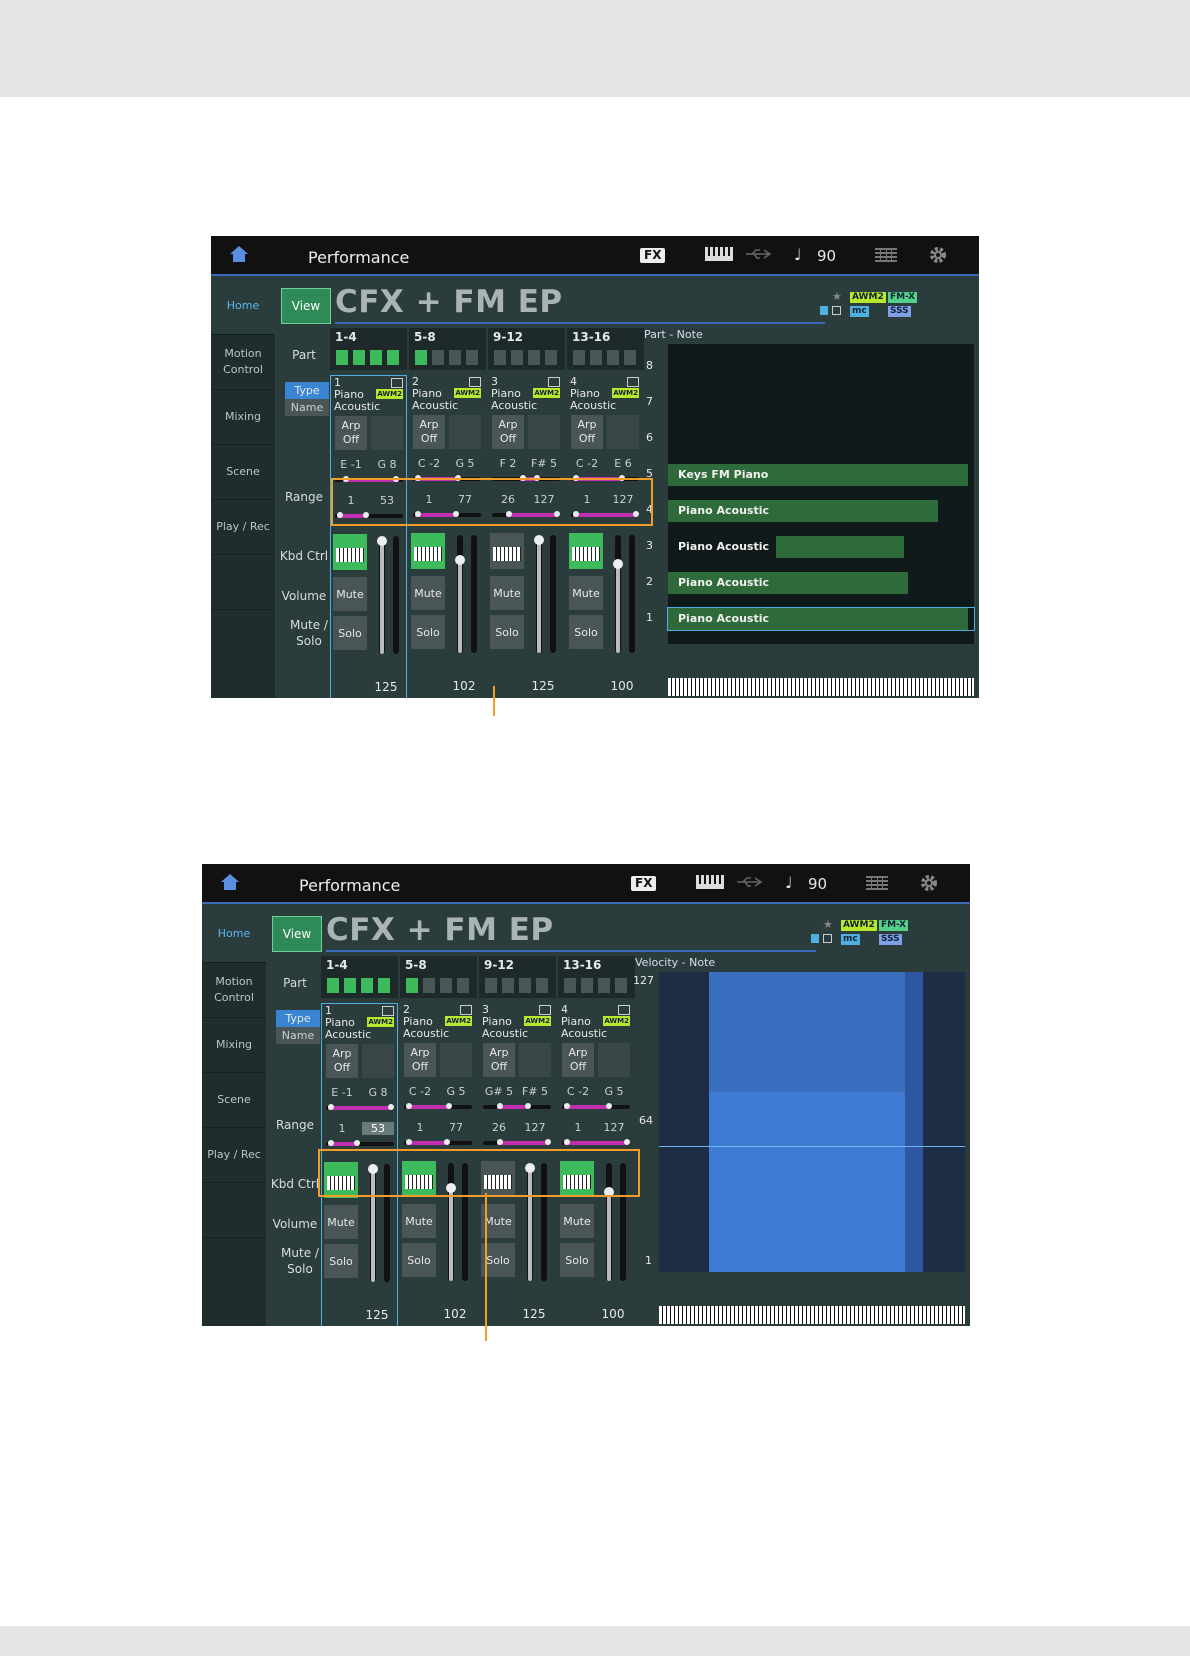 This screenshot has width=1190, height=1656. Describe the element at coordinates (596, 977) in the screenshot. I see `part-group-13-16: 13-16` at that location.